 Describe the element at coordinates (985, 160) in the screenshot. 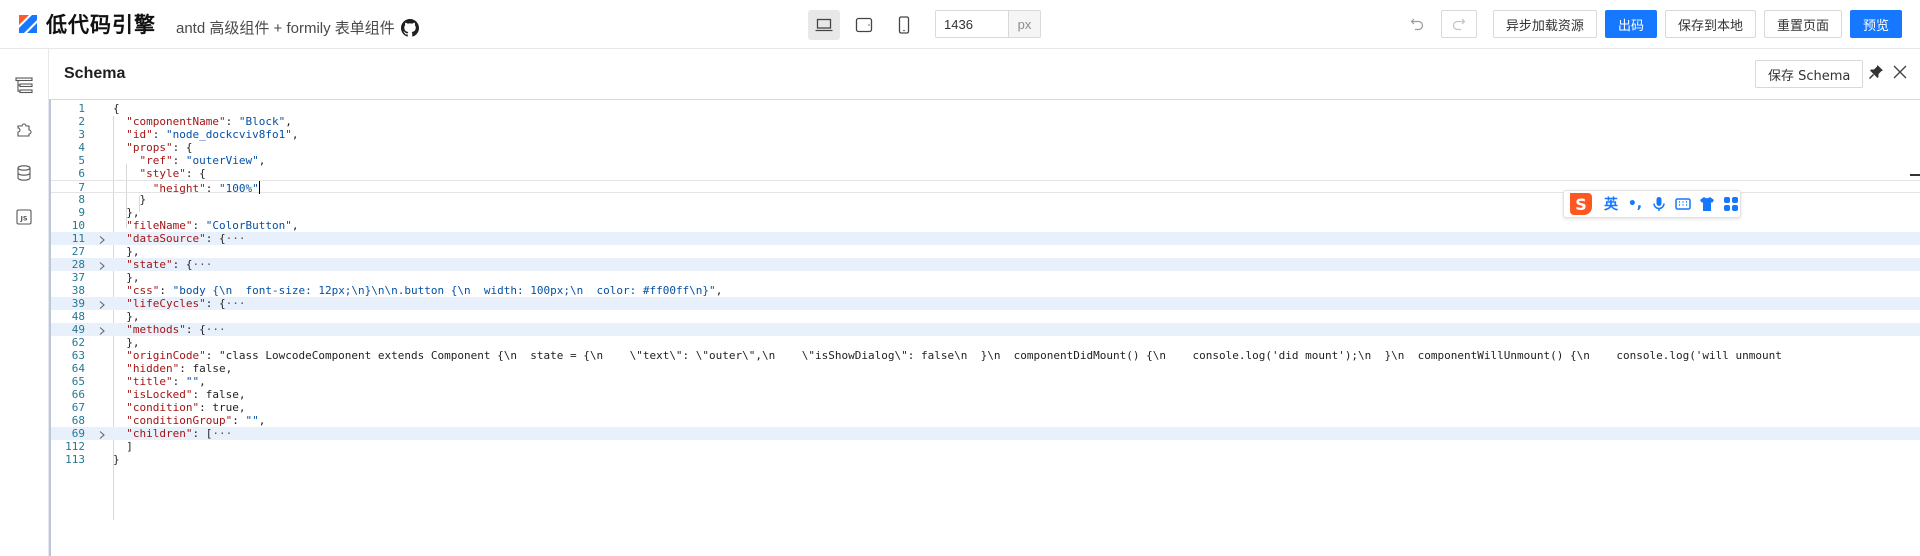

I see `code-line: 5 "ref": "outerView",` at that location.